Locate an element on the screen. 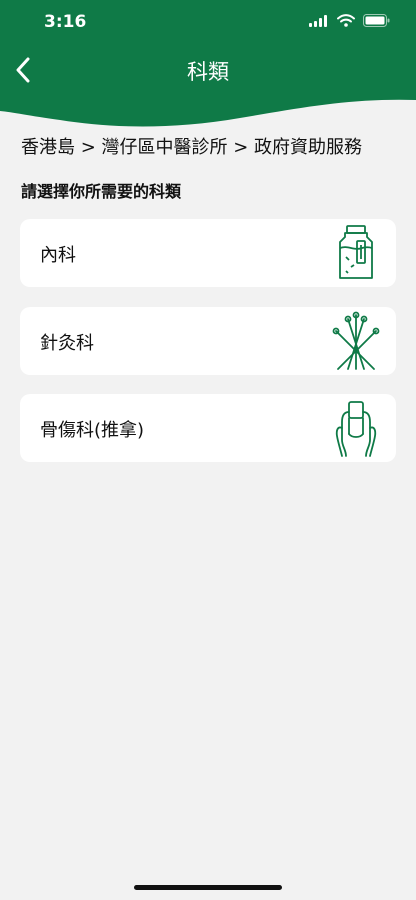  signal-icon is located at coordinates (318, 20).